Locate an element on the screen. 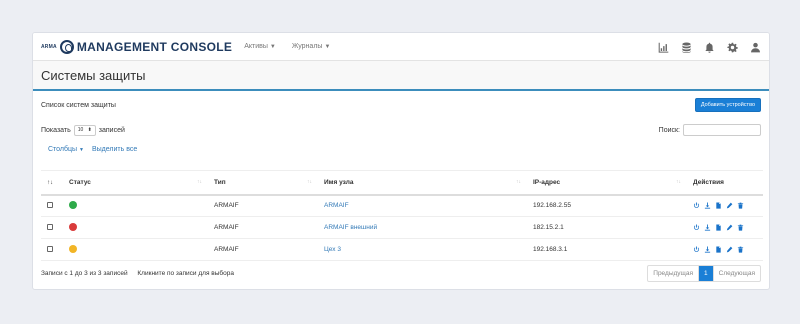 The width and height of the screenshot is (800, 324). ip-cell: 192.168.2.55 is located at coordinates (607, 205).